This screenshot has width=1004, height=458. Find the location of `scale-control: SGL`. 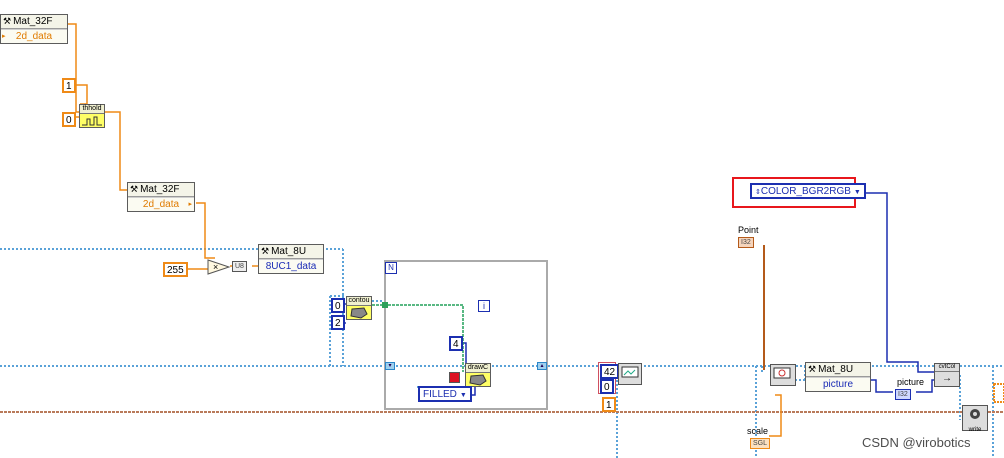

scale-control: SGL is located at coordinates (760, 443).